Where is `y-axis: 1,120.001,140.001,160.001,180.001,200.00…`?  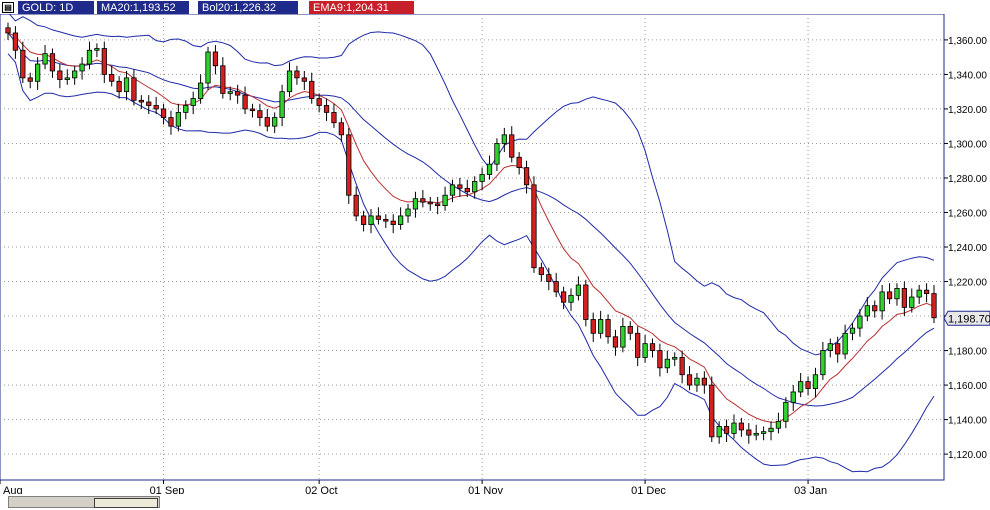
y-axis: 1,120.001,140.001,160.001,180.001,200.00… is located at coordinates (965, 248).